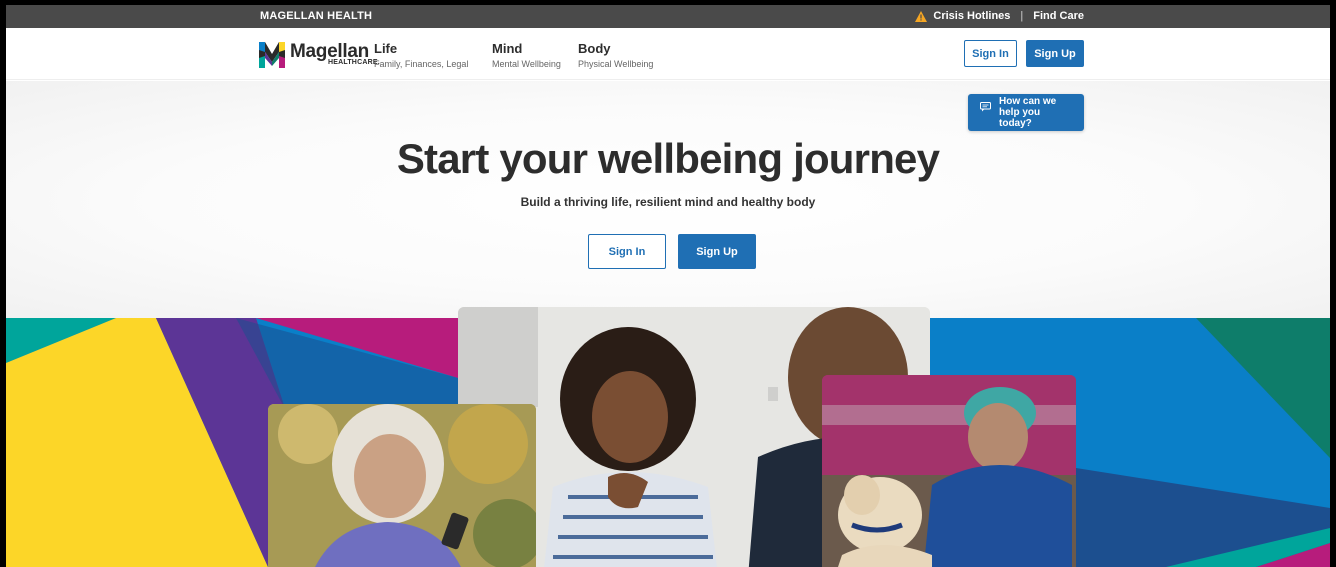  Describe the element at coordinates (421, 64) in the screenshot. I see `nav-item-subtitle: Family, Finances, Legal` at that location.